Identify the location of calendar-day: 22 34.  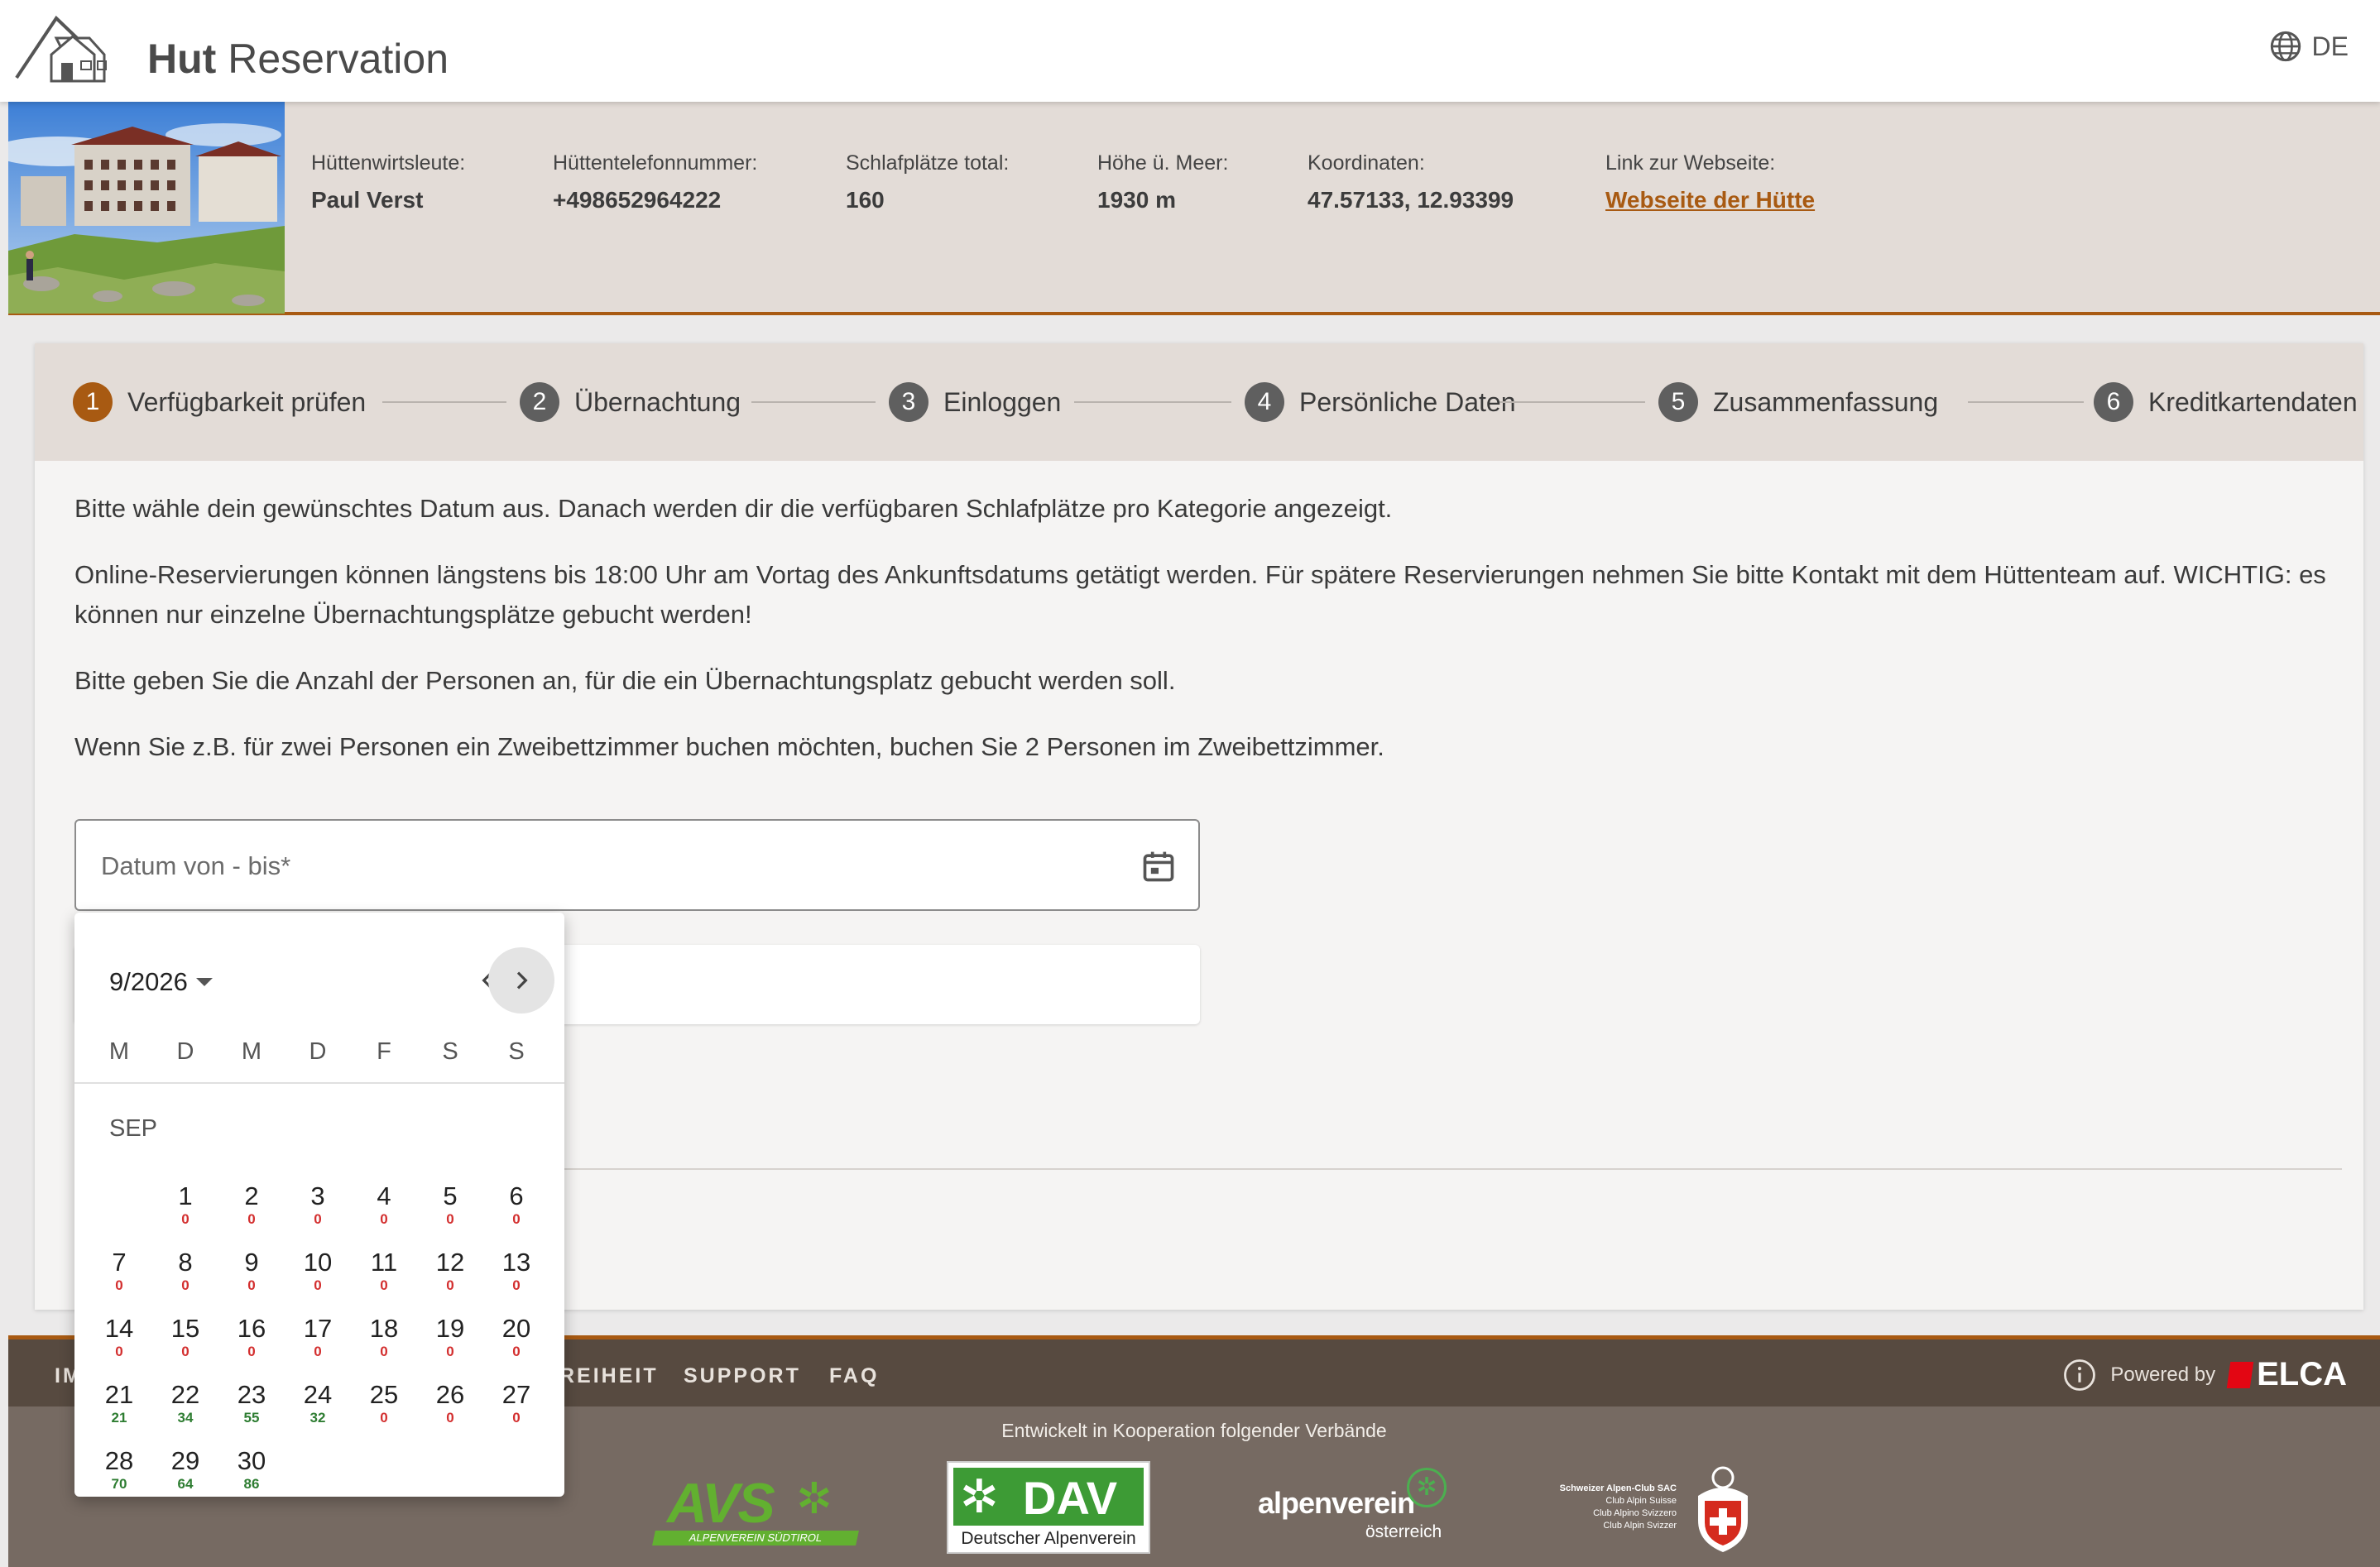
(185, 1405).